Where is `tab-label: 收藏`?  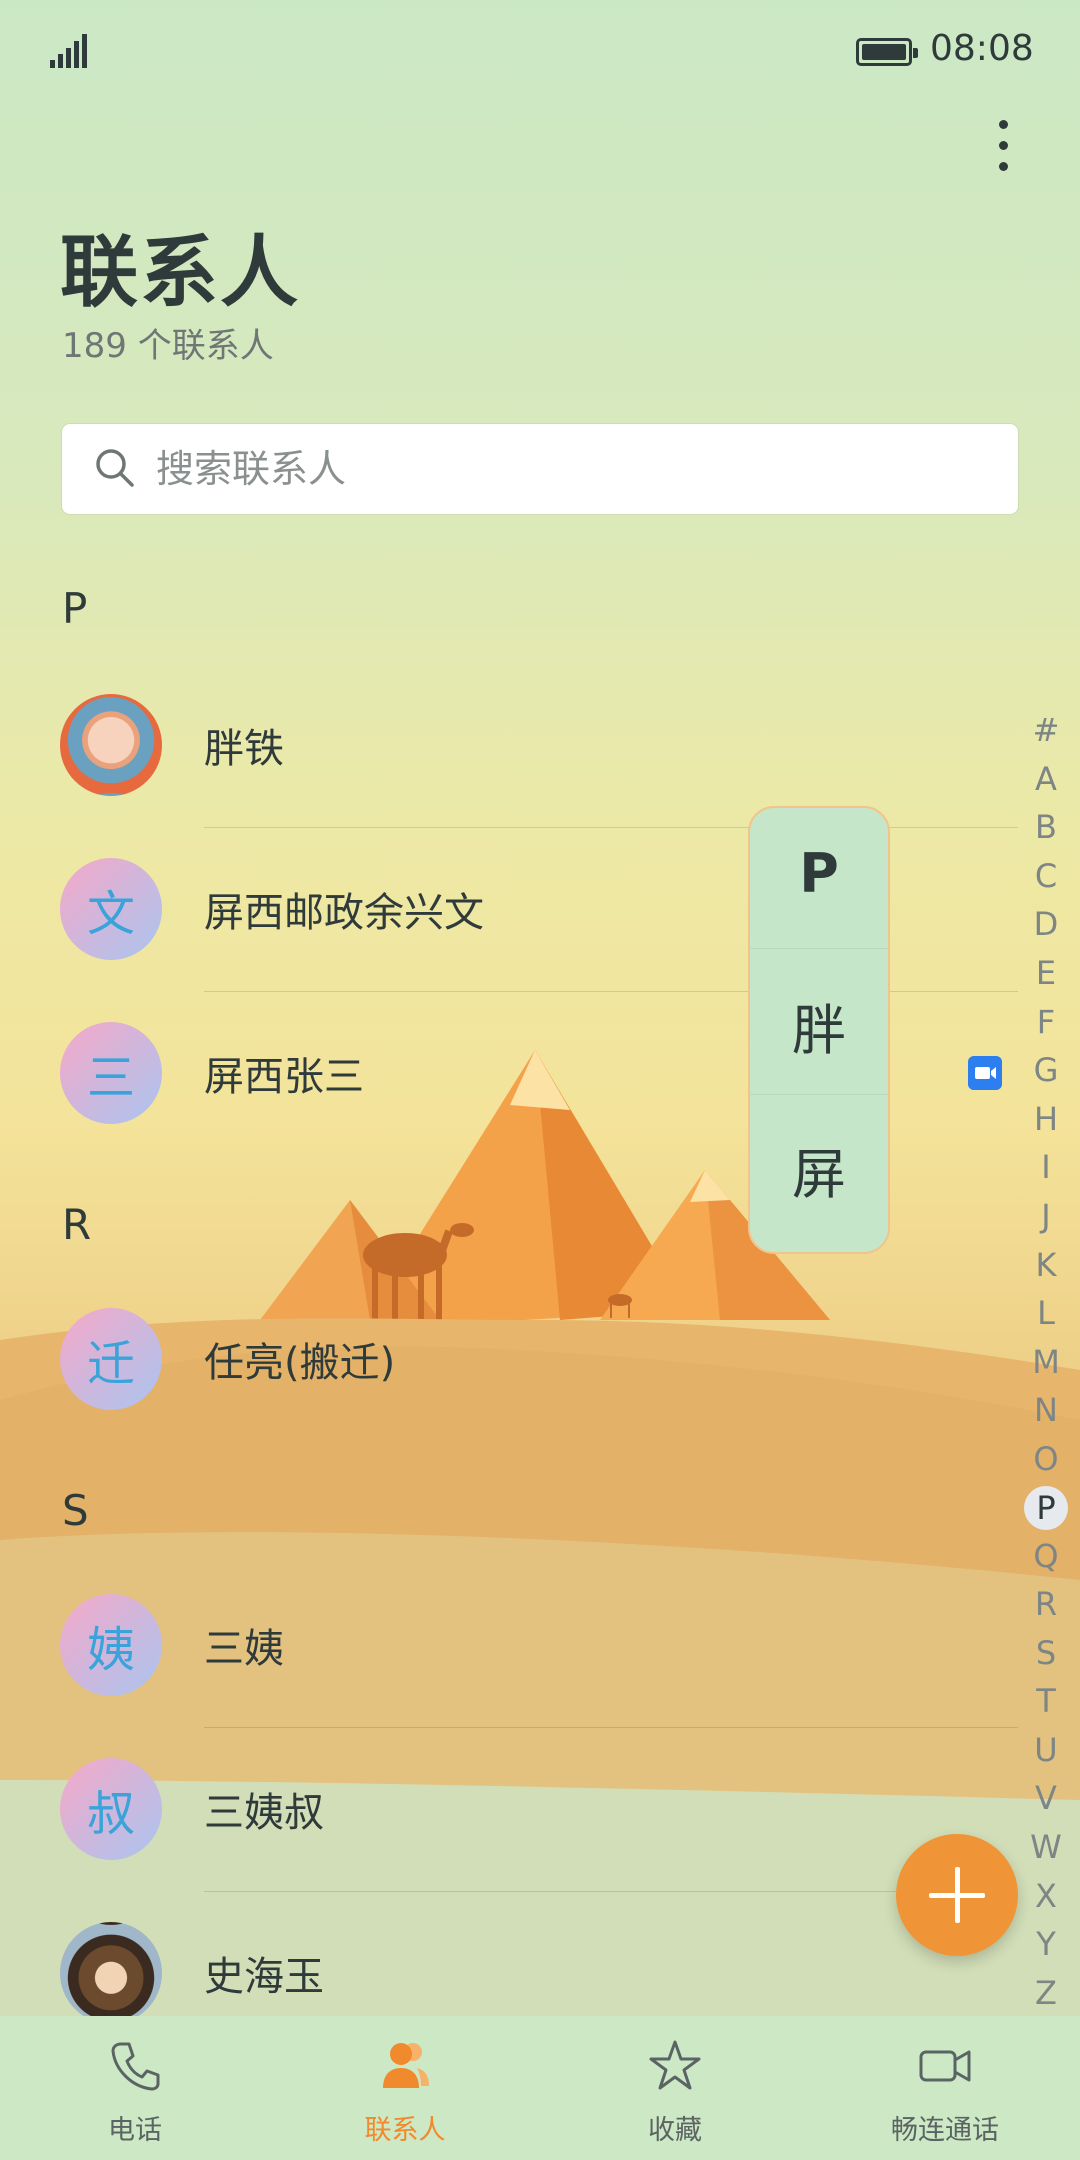 tab-label: 收藏 is located at coordinates (675, 2130).